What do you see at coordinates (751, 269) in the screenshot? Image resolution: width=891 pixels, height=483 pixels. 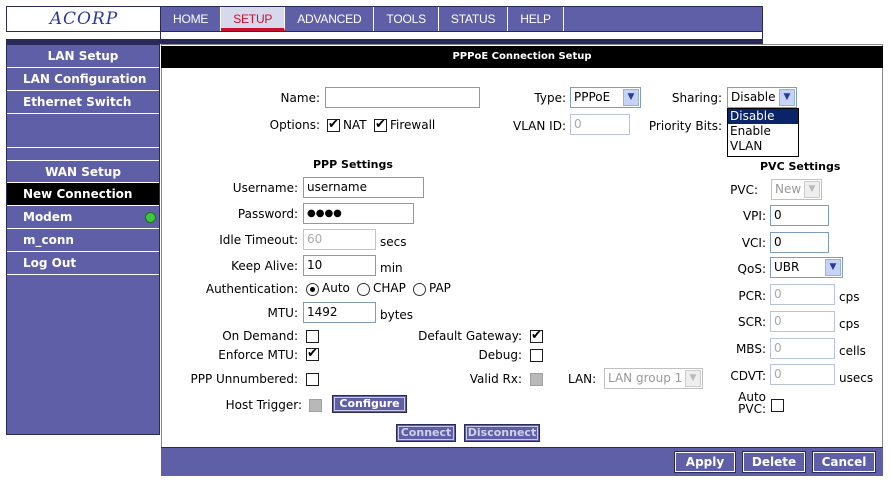 I see `qos-label: QoS:` at bounding box center [751, 269].